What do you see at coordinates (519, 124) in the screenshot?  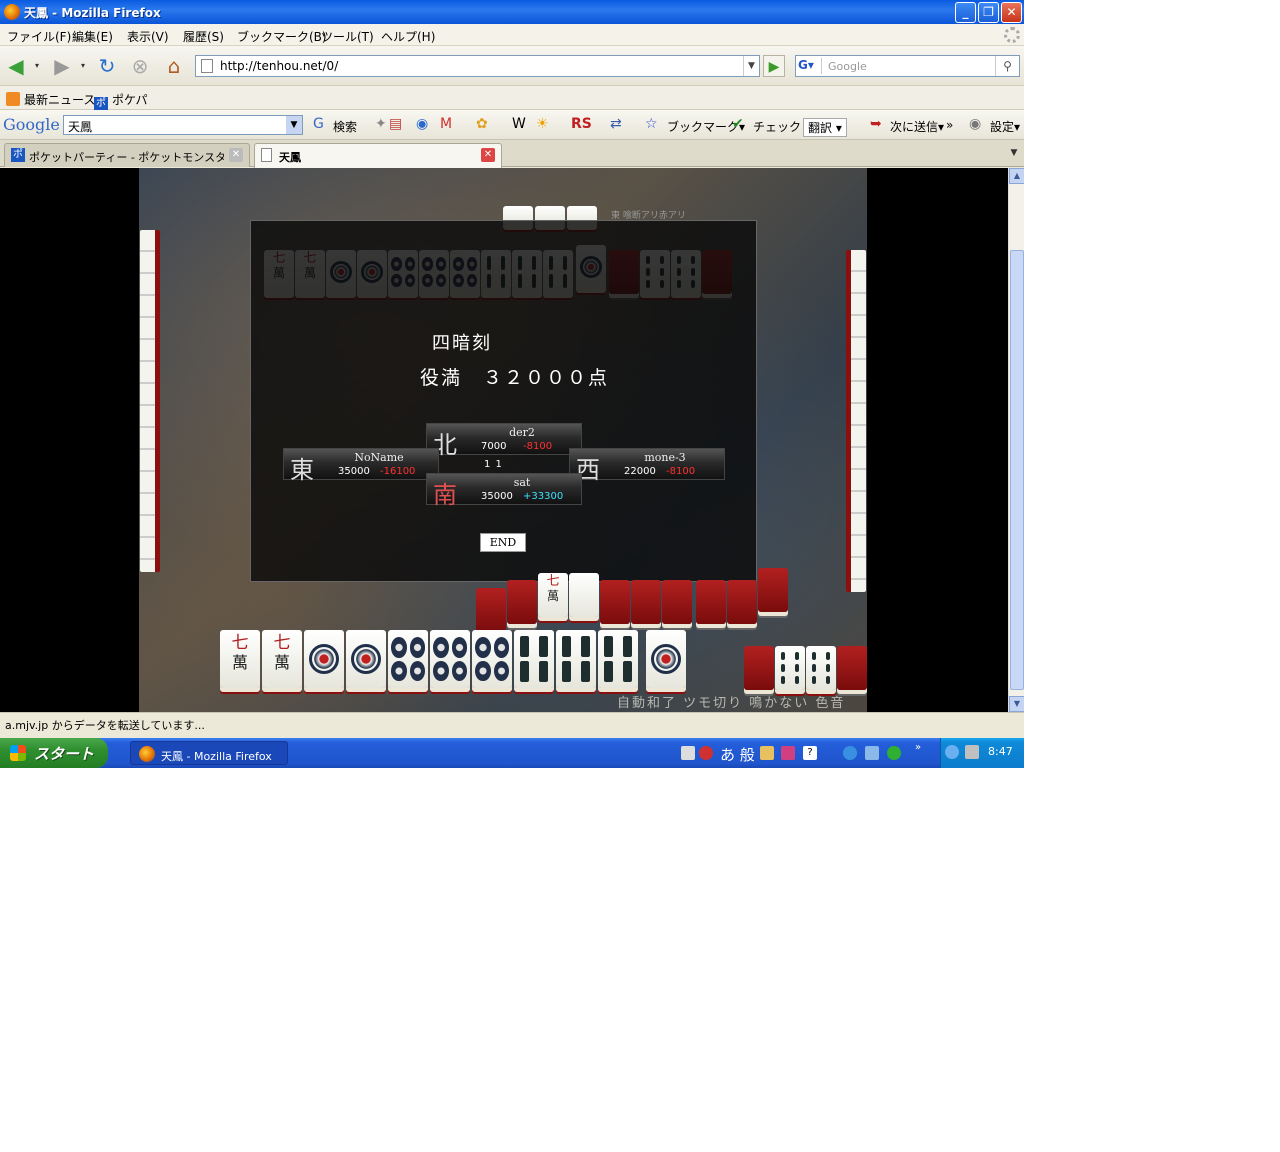 I see `wikipedia-icon: W` at bounding box center [519, 124].